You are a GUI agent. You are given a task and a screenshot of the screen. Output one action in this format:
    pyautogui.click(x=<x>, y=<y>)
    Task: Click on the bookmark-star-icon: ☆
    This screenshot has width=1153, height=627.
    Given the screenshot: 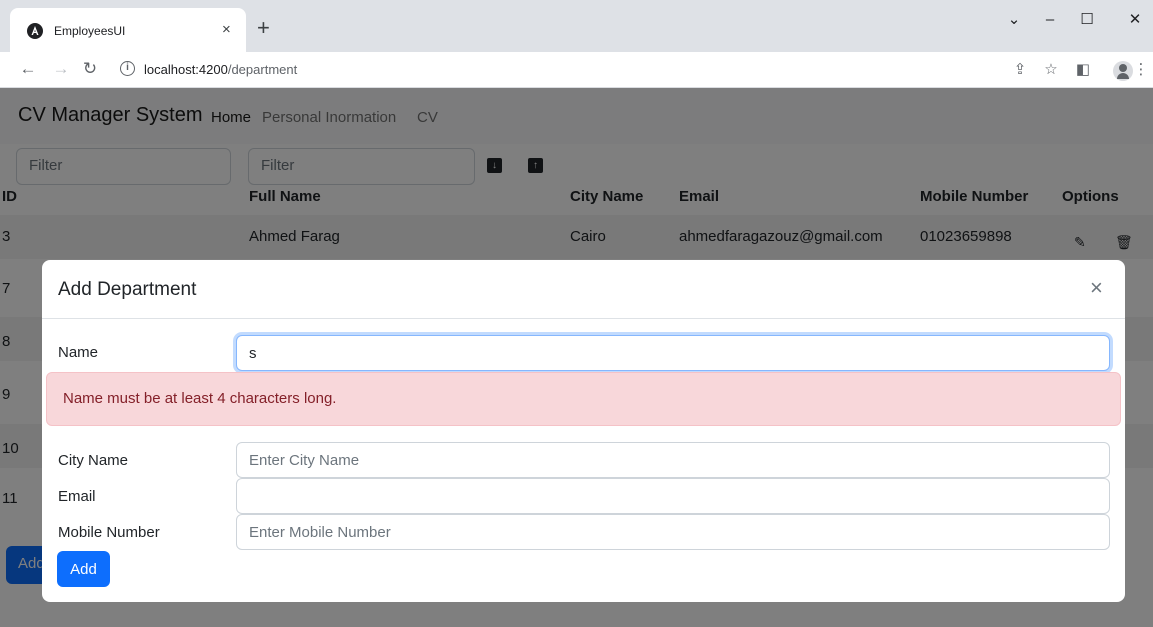 What is the action you would take?
    pyautogui.click(x=1051, y=70)
    